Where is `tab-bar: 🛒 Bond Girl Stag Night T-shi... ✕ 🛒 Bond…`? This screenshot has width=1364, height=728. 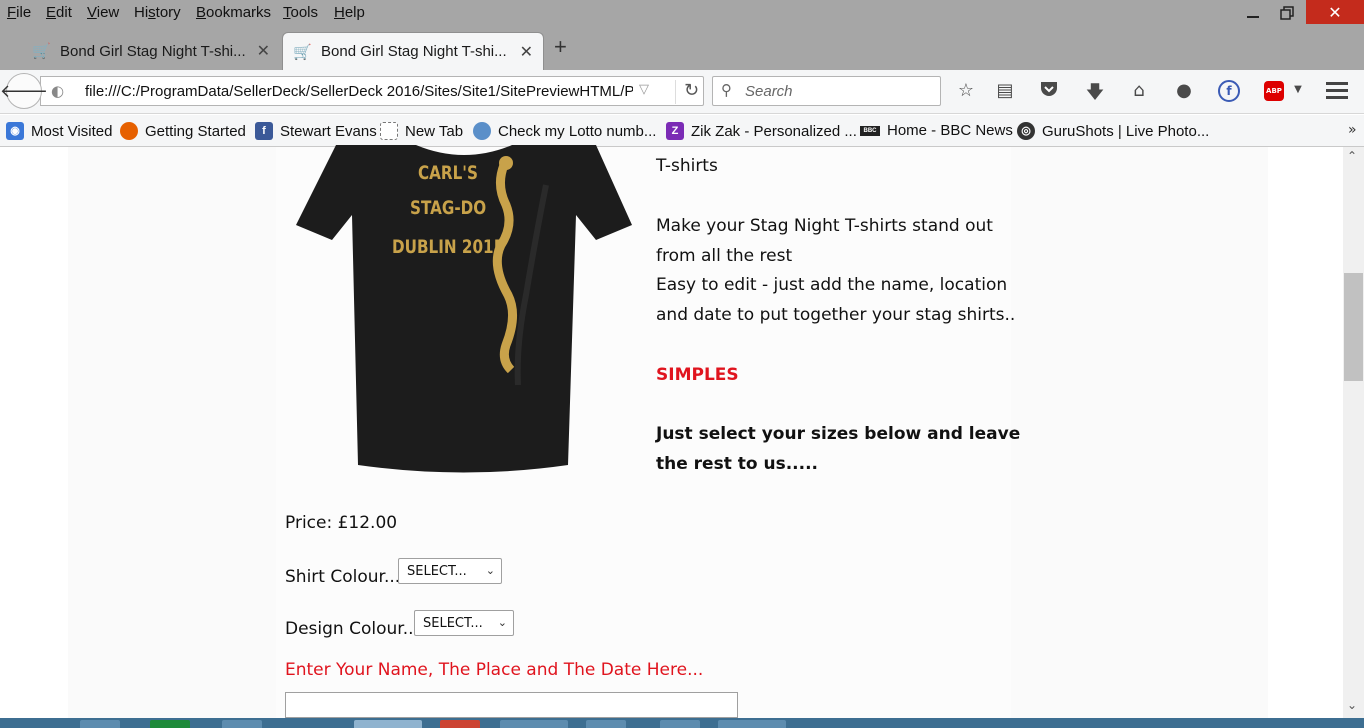
tab-bar: 🛒 Bond Girl Stag Night T-shi... ✕ 🛒 Bond… is located at coordinates (682, 48).